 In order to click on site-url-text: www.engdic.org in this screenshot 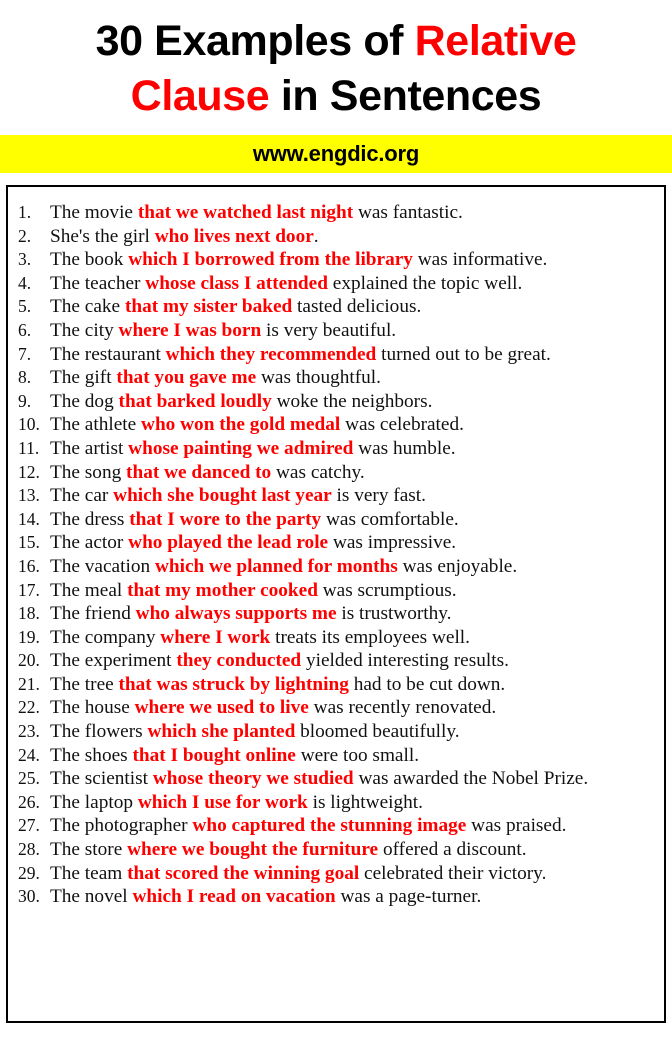, I will do `click(336, 153)`.